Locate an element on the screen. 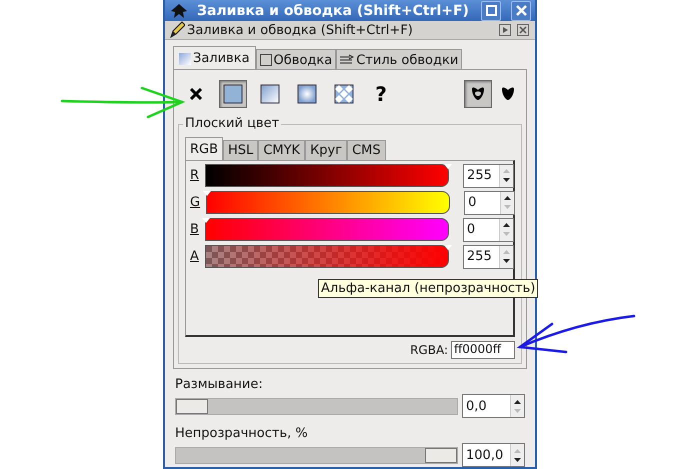 The image size is (700, 469). maximize-button is located at coordinates (491, 10).